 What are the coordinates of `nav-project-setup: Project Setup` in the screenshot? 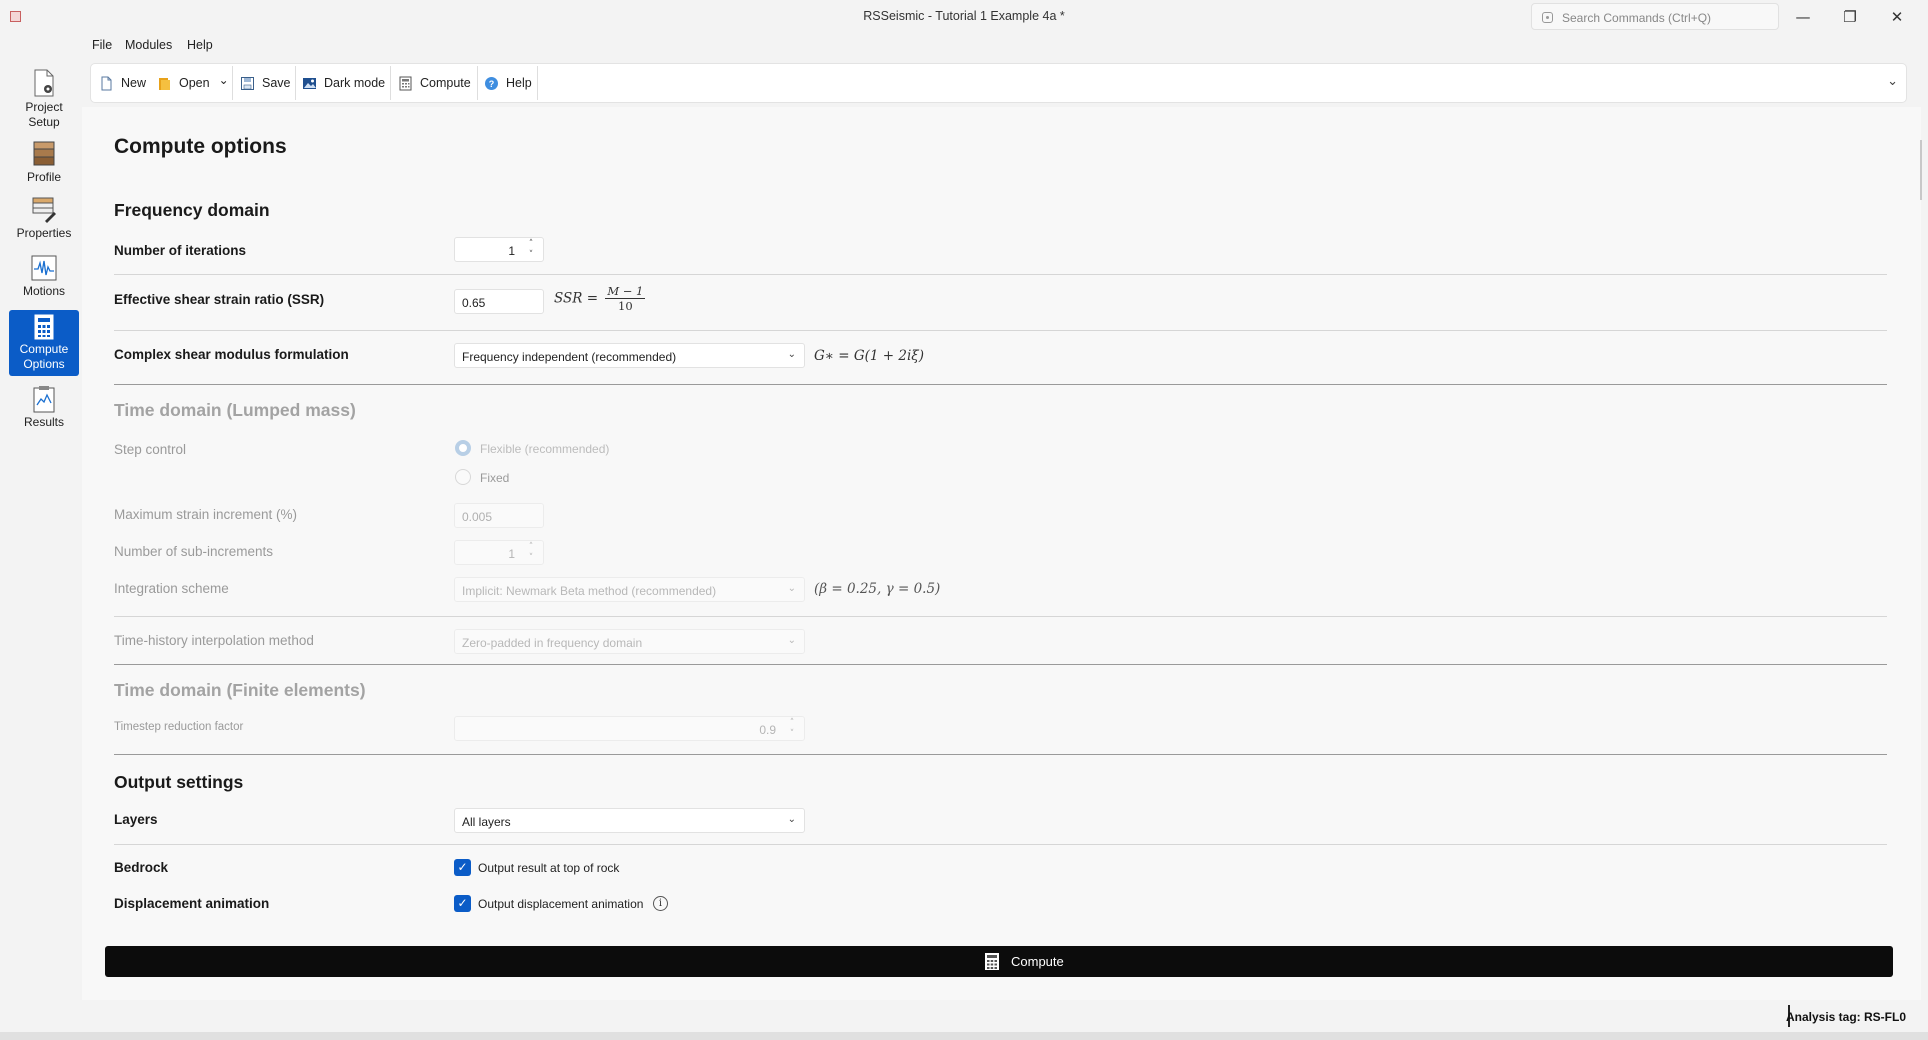 It's located at (44, 98).